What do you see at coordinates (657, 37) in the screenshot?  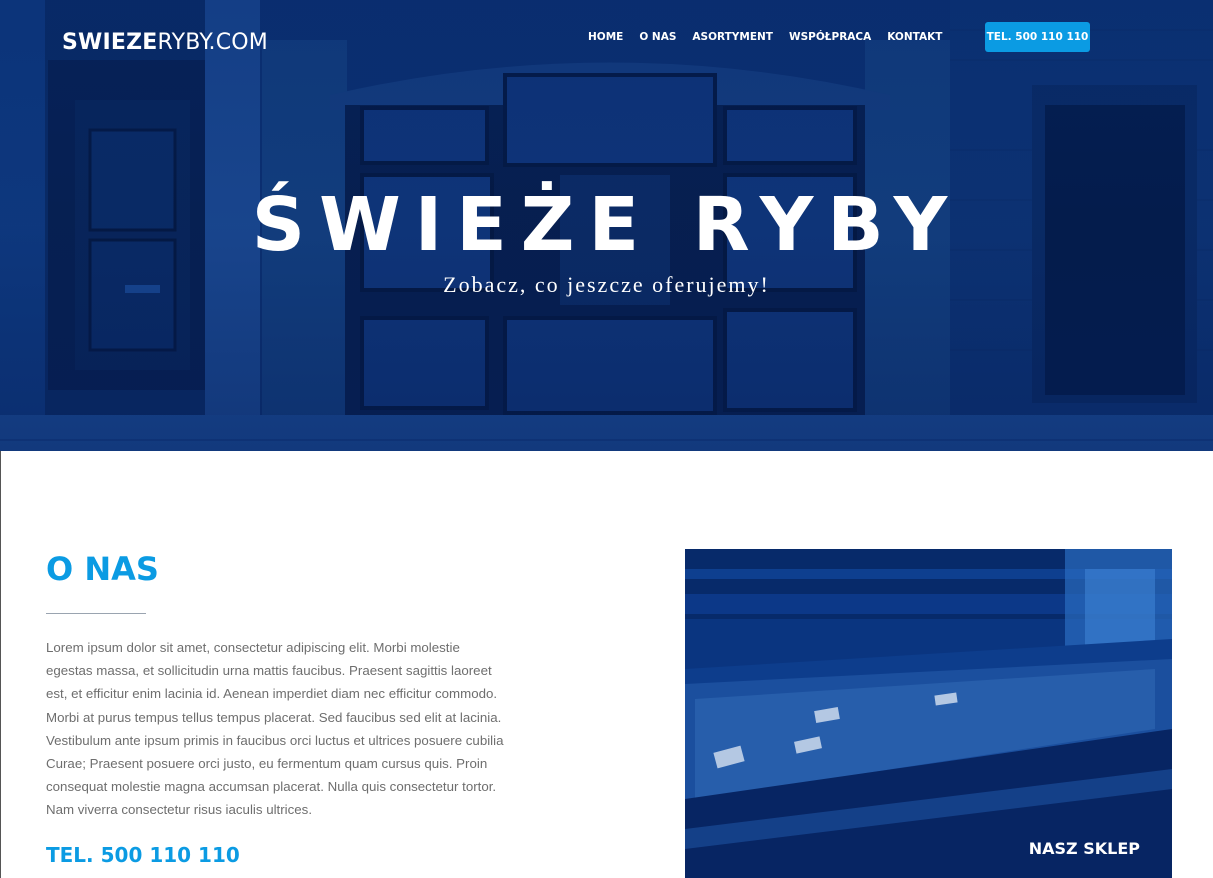 I see `nav-o-nas: O NAS` at bounding box center [657, 37].